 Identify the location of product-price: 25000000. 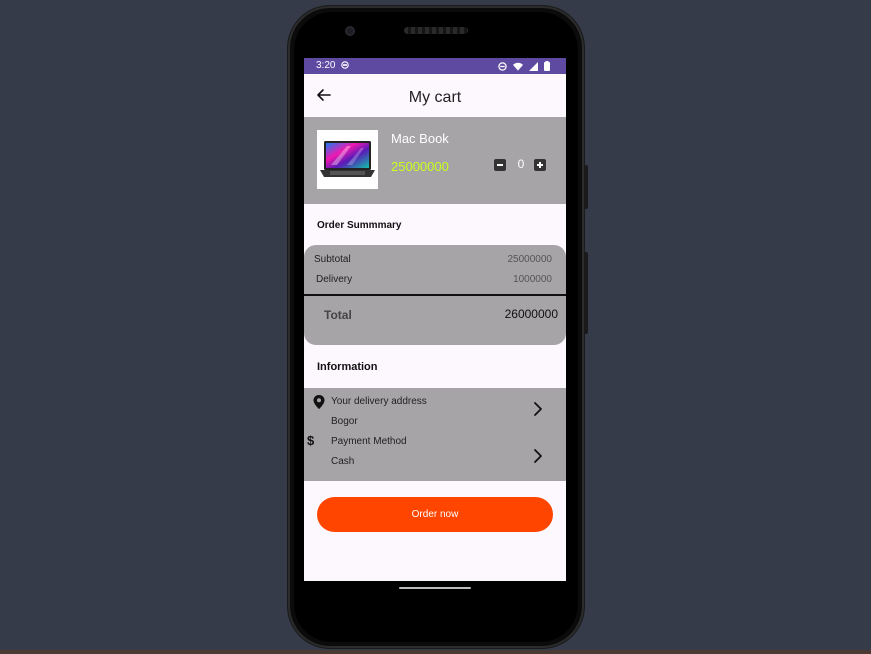
(420, 166).